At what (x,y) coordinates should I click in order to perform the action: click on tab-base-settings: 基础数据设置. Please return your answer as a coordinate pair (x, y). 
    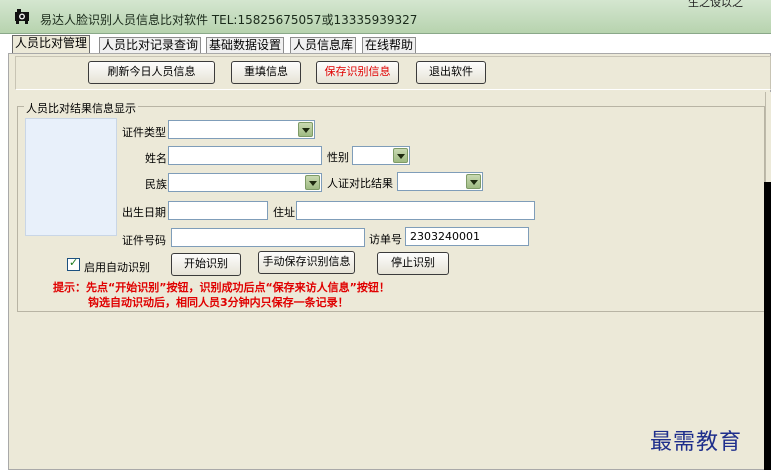
    Looking at the image, I should click on (245, 45).